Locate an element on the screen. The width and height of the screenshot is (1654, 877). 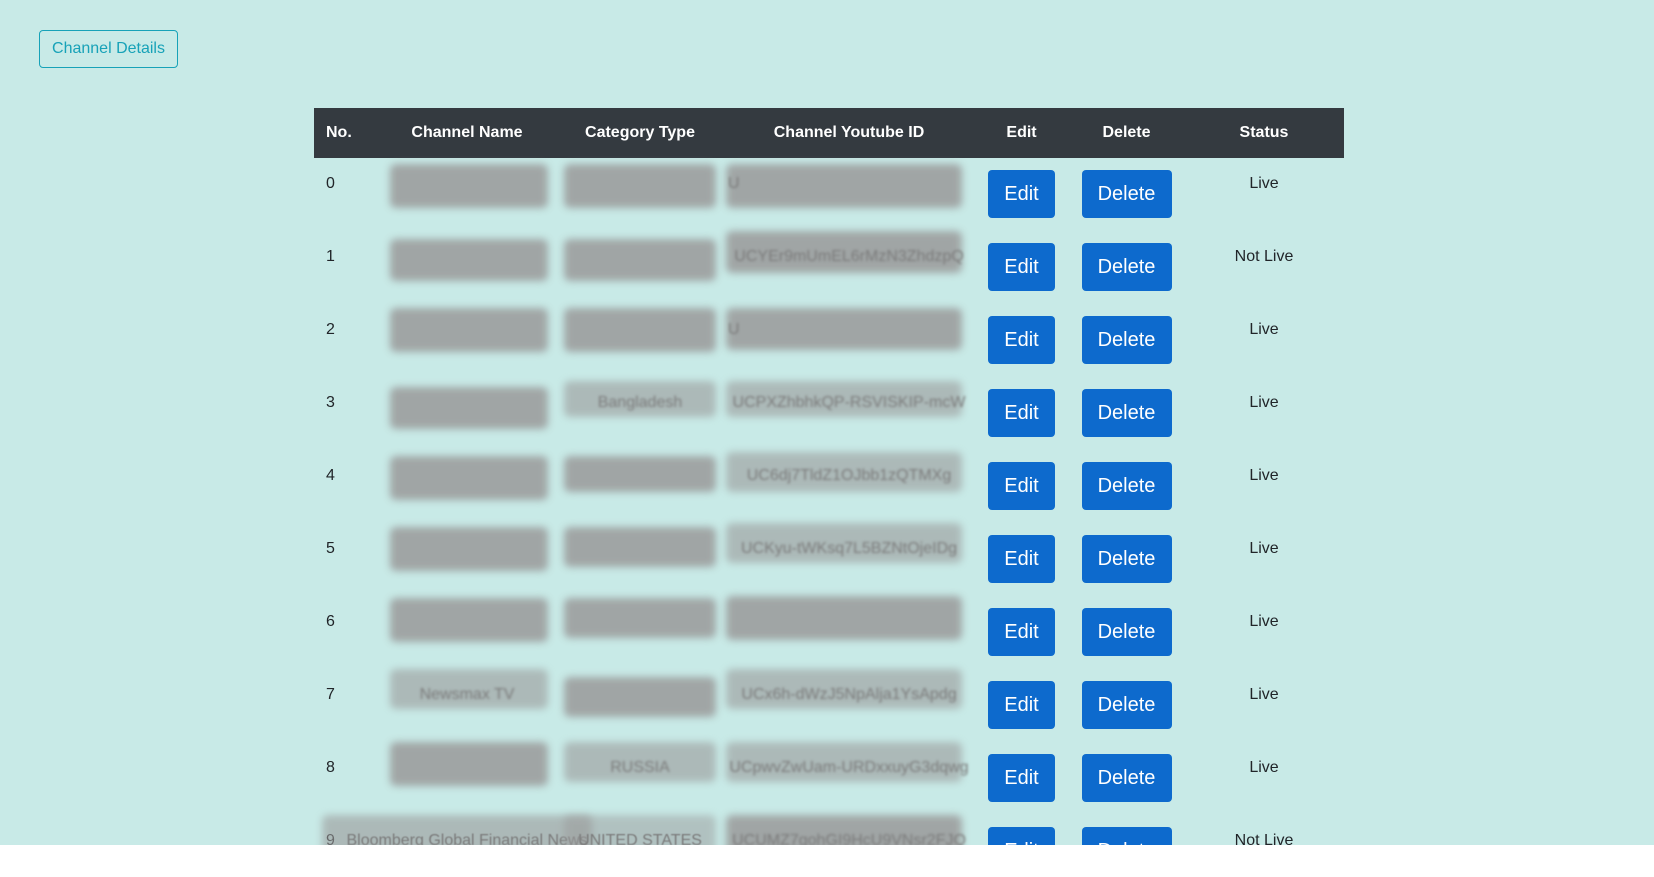
cell-youtube-id: UCUMZ7gohGI9HcU9VNsr2FJQ is located at coordinates (849, 830).